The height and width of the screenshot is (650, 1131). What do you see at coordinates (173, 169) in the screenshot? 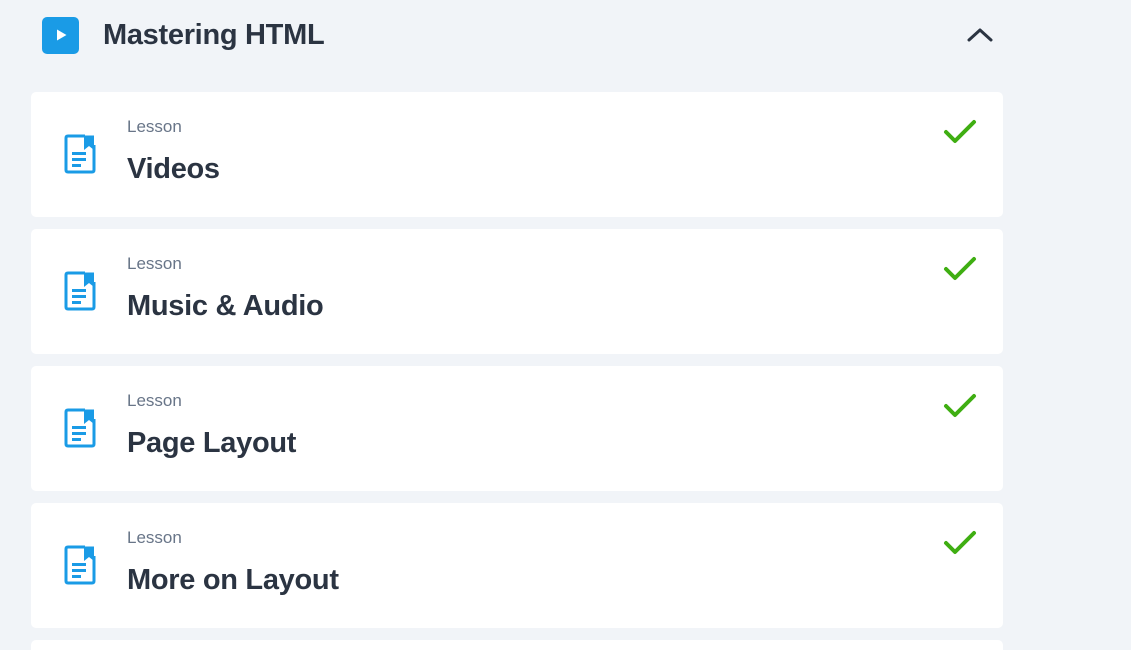
I see `lesson-title: Videos` at bounding box center [173, 169].